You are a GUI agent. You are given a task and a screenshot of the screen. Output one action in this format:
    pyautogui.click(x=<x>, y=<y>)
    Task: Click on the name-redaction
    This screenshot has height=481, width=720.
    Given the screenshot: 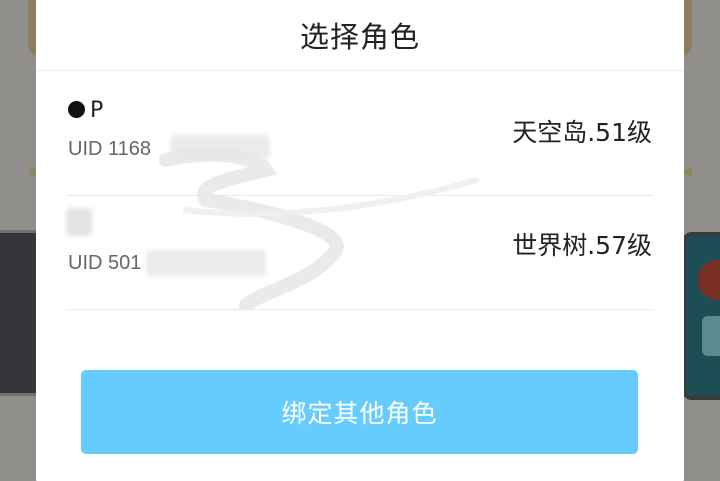 What is the action you would take?
    pyautogui.click(x=79, y=222)
    